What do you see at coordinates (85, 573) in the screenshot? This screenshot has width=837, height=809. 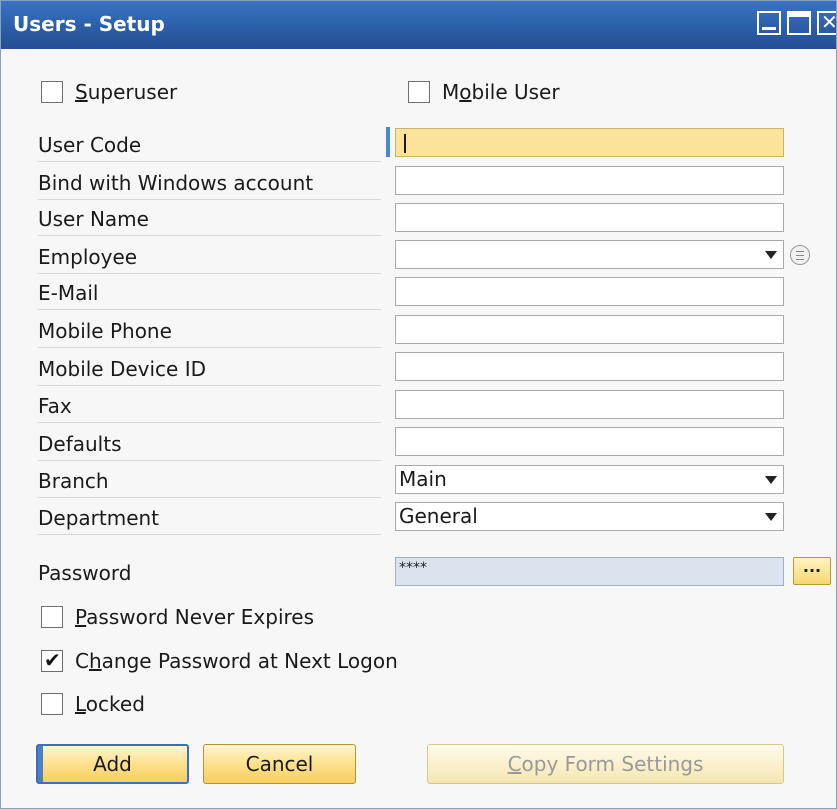 I see `password-label: Password` at bounding box center [85, 573].